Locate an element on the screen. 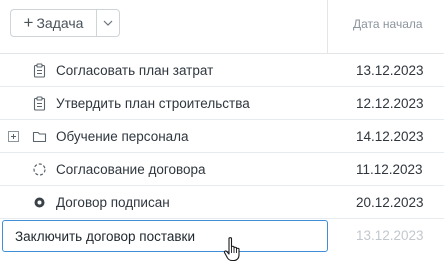 Image resolution: width=444 pixels, height=269 pixels. table-row: Утвердить план строительства 12.12.2023 is located at coordinates (222, 103).